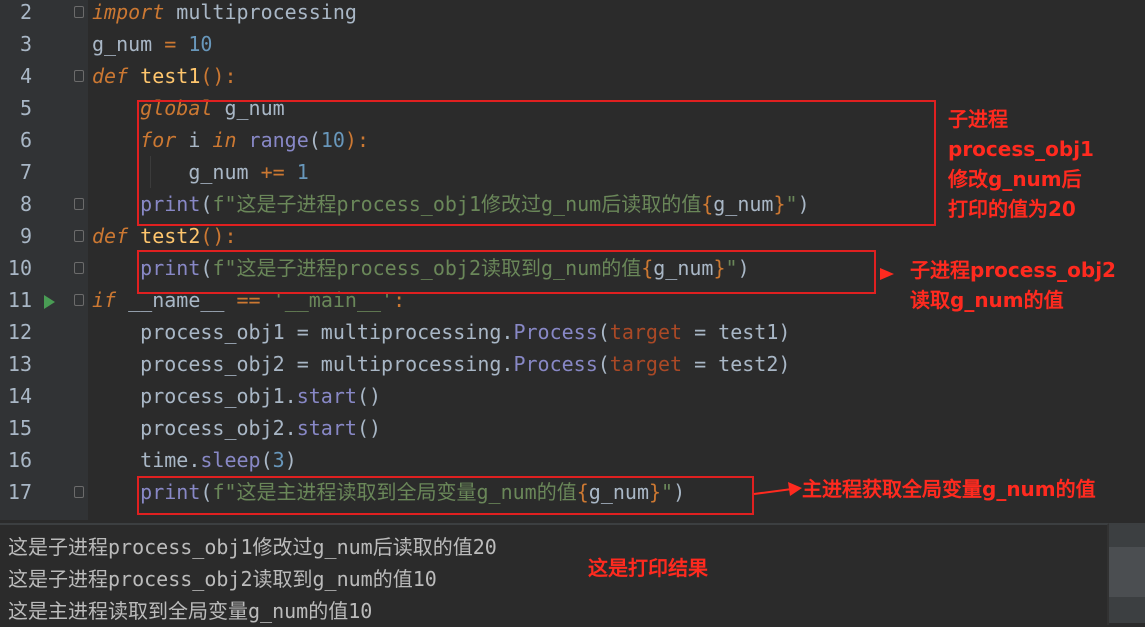  What do you see at coordinates (25, 140) in the screenshot?
I see `line-number: 6` at bounding box center [25, 140].